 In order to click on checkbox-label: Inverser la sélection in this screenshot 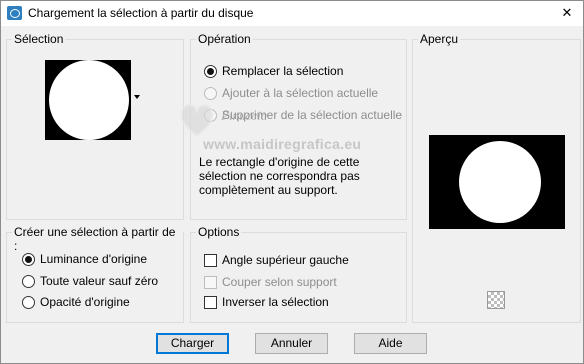, I will do `click(275, 302)`.